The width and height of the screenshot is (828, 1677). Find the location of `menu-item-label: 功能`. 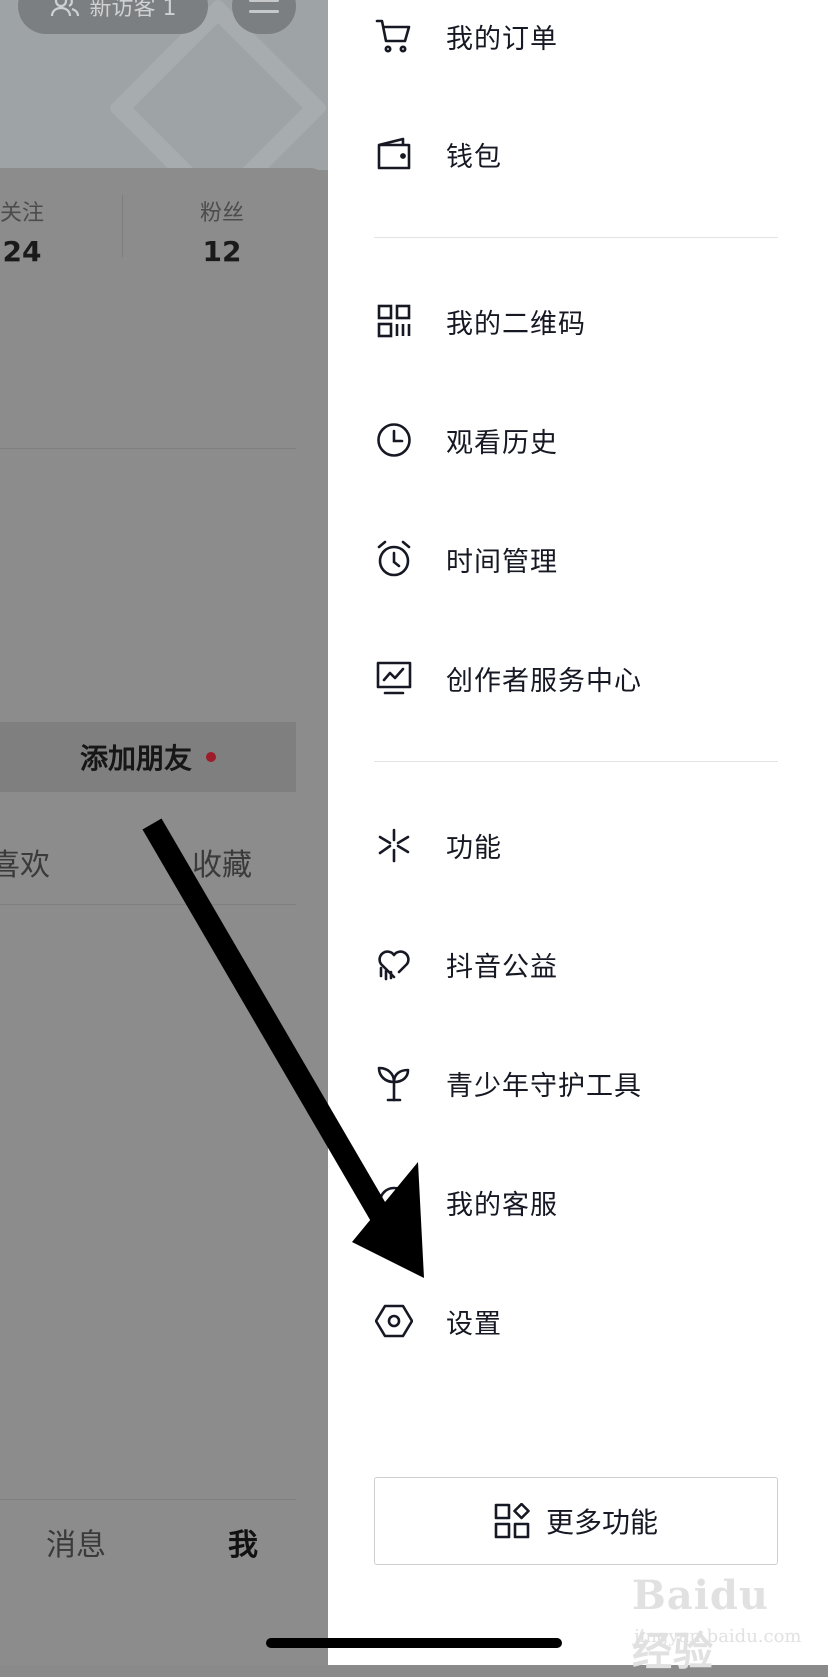

menu-item-label: 功能 is located at coordinates (474, 848).